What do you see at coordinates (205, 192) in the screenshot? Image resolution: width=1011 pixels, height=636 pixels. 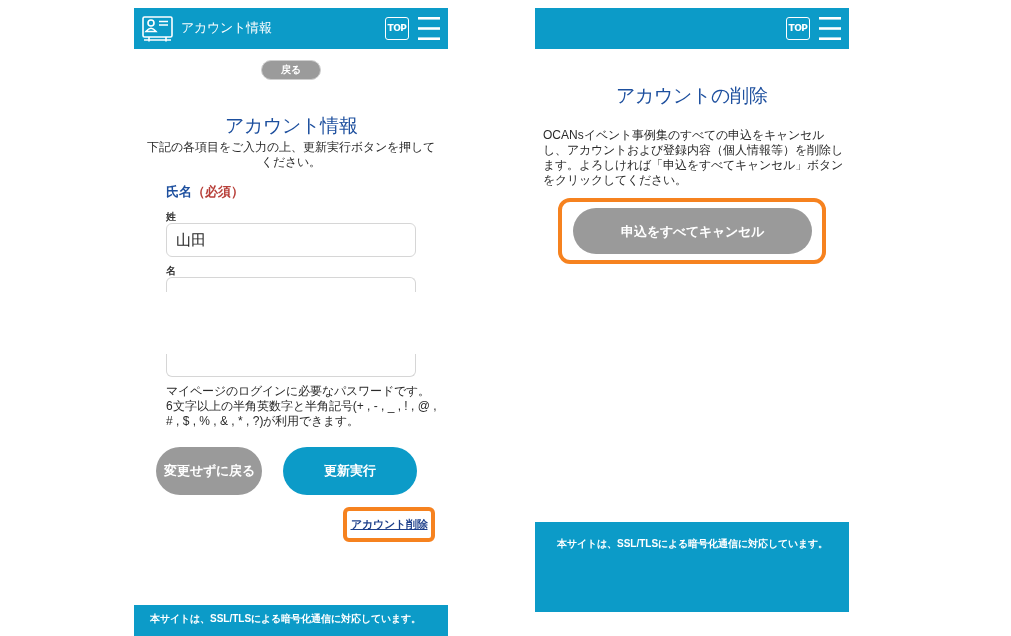 I see `name-section-label: 氏名（必須）` at bounding box center [205, 192].